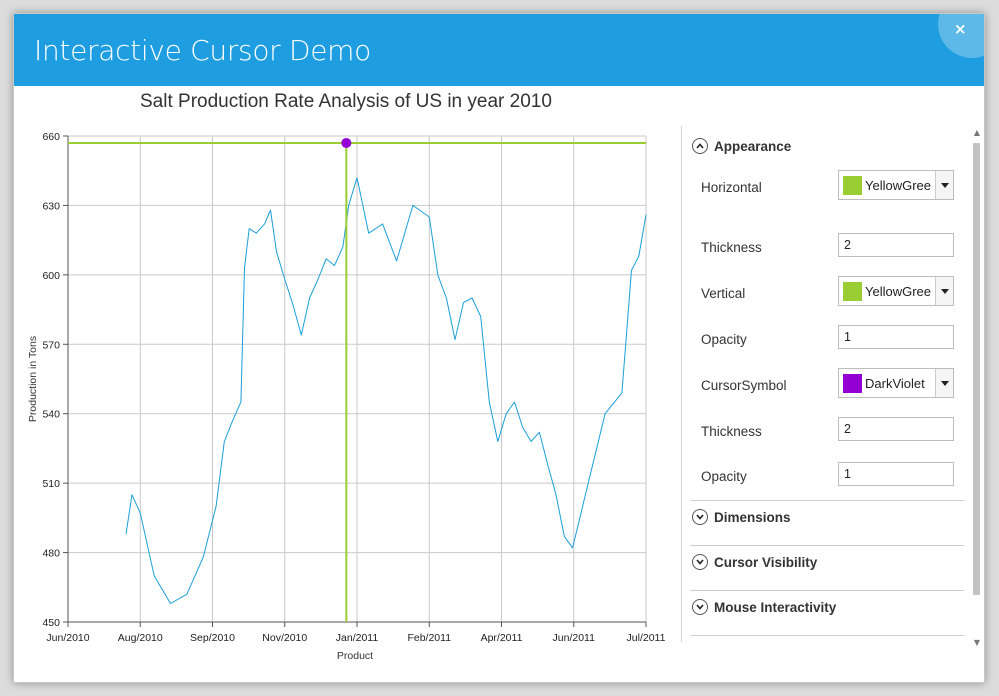 The width and height of the screenshot is (999, 696). I want to click on cursor-symbol-label: CursorSymbol, so click(744, 385).